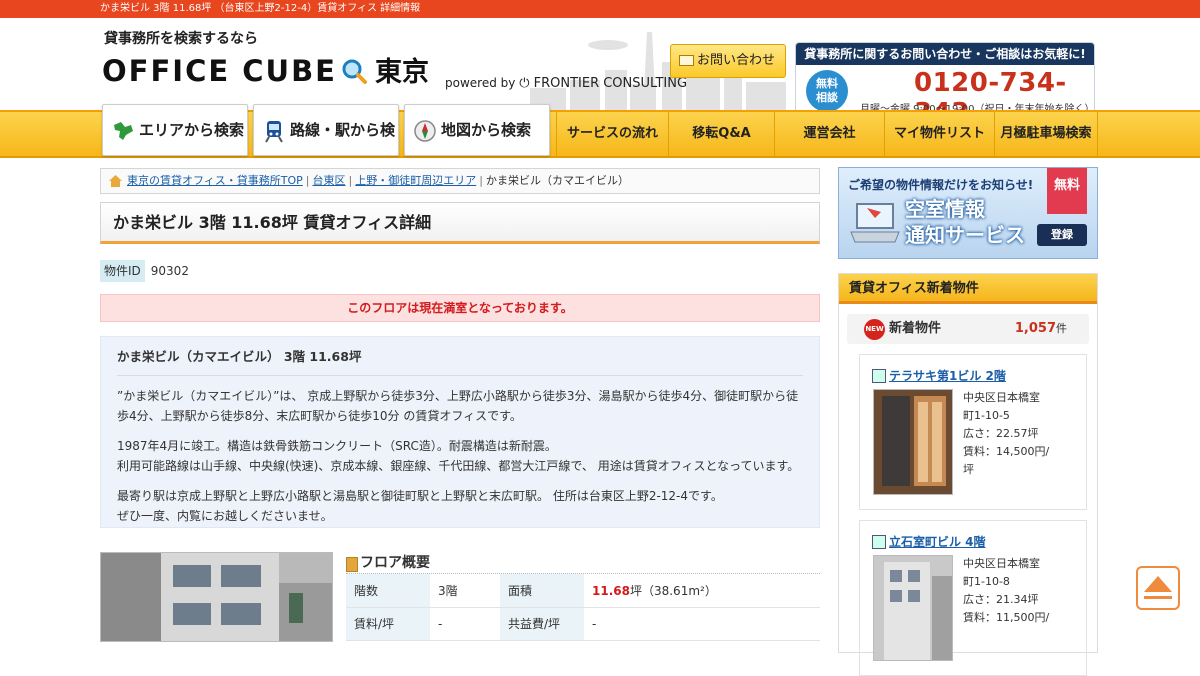 This screenshot has height=676, width=1200. What do you see at coordinates (122, 271) in the screenshot?
I see `property-id-label: 物件ID` at bounding box center [122, 271].